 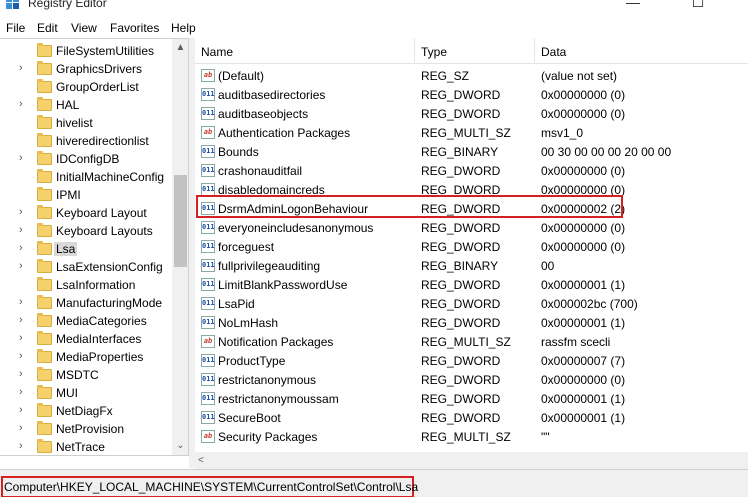 I want to click on tree-item: › HAL, so click(x=86, y=105).